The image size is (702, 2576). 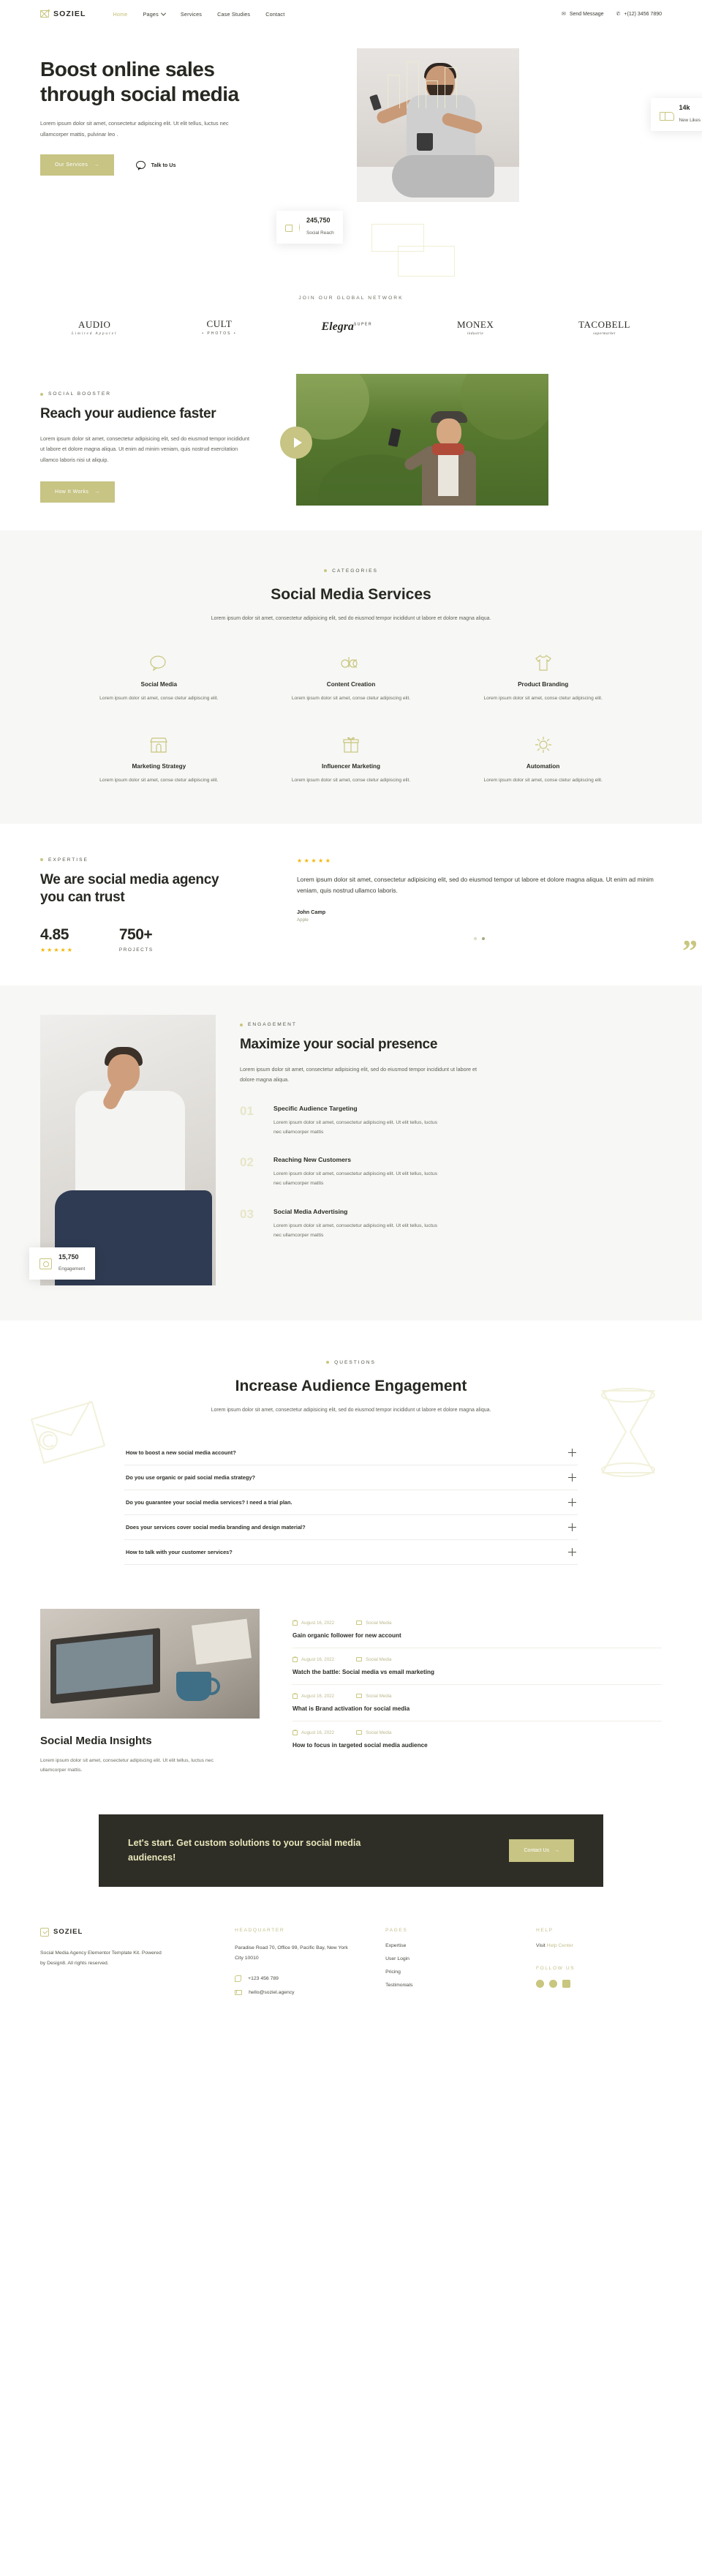 I want to click on footer-phone-link: +123 456 789, so click(x=298, y=1978).